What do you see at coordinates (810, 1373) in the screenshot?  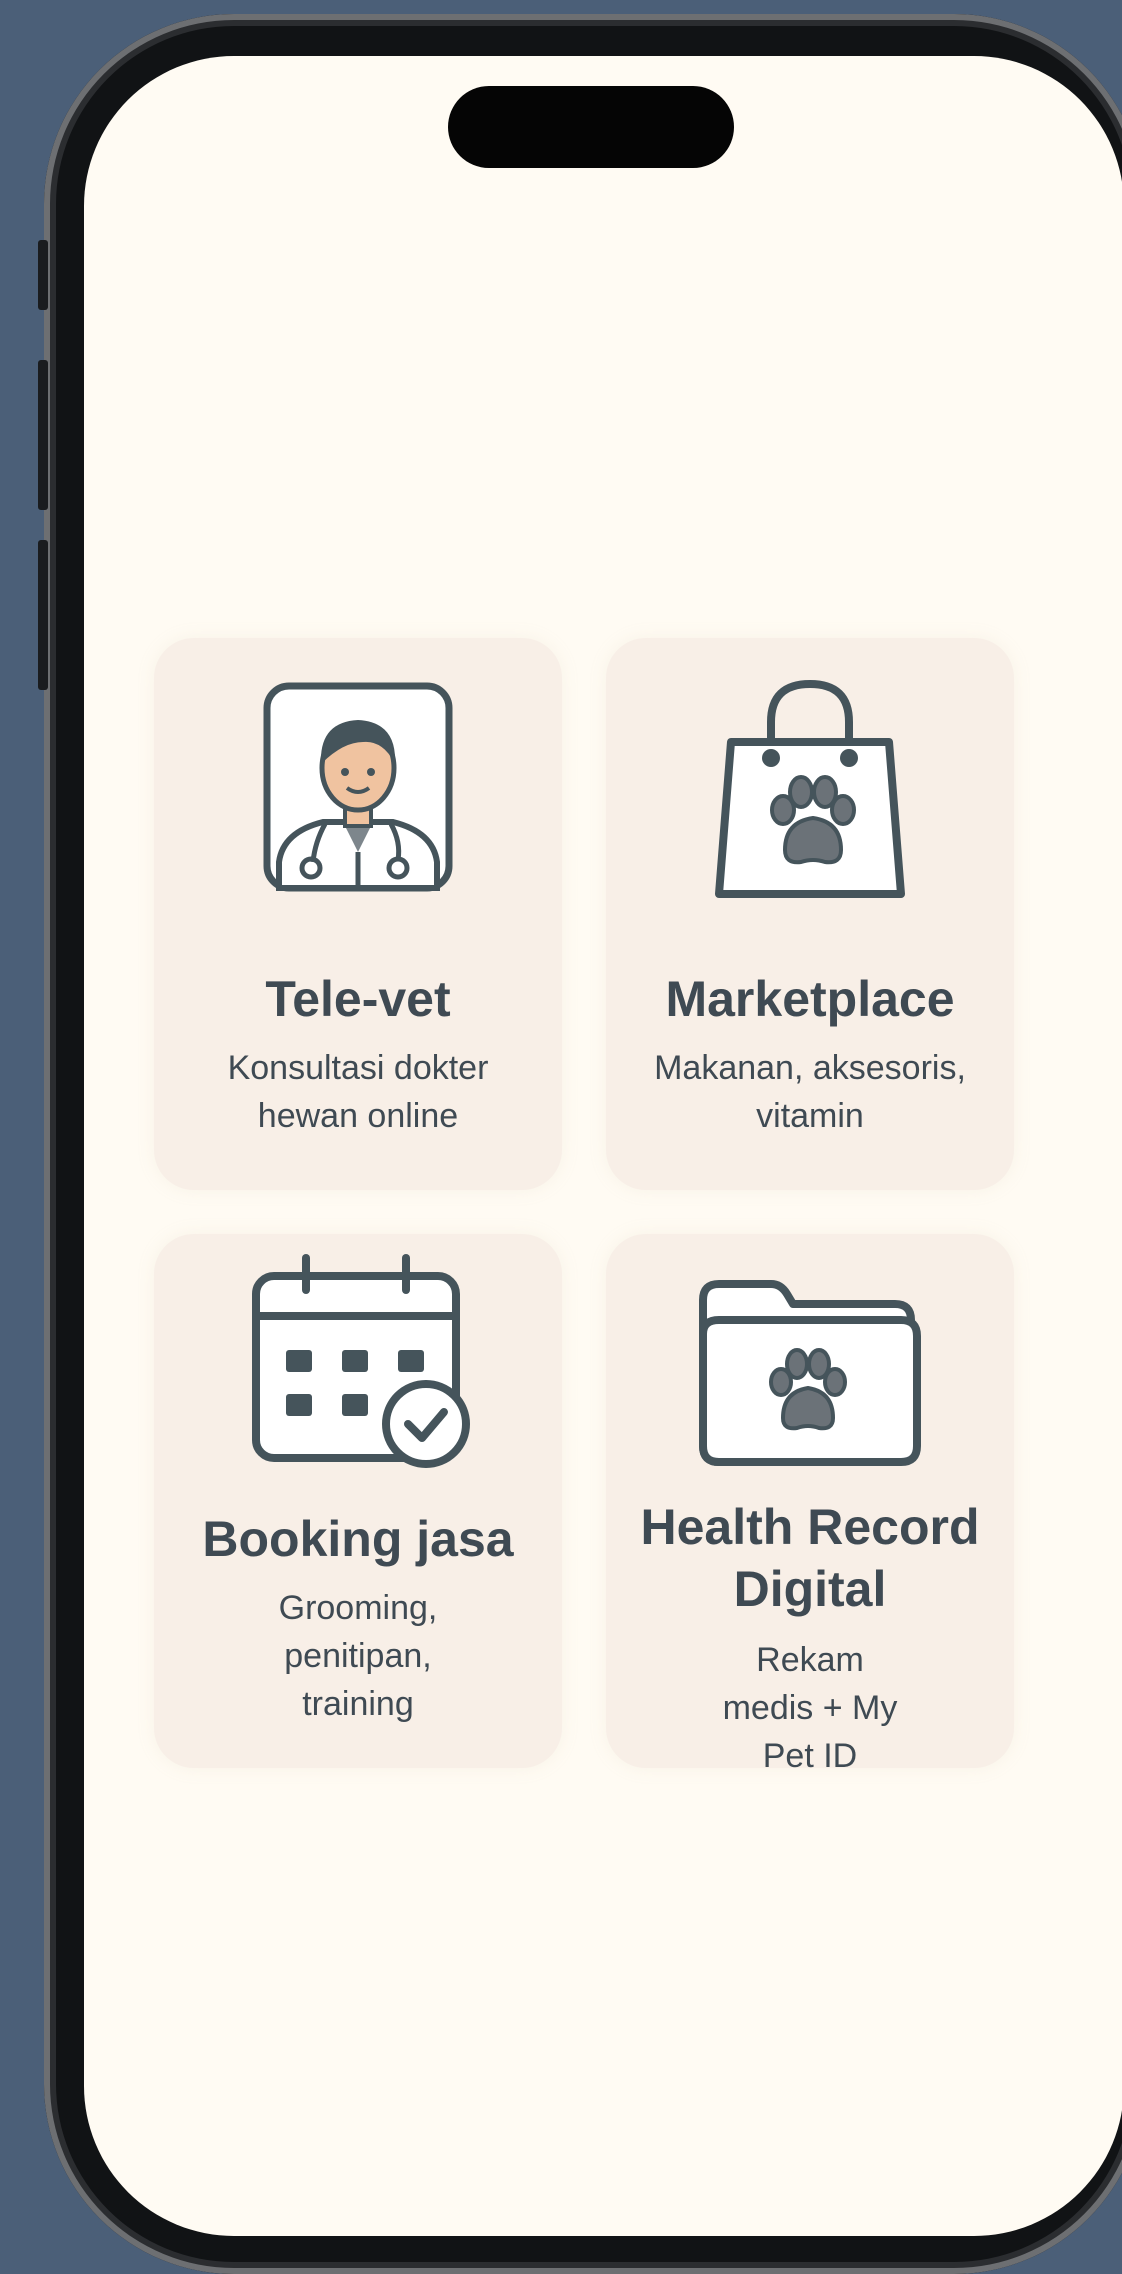 I see `folder-paw-icon` at bounding box center [810, 1373].